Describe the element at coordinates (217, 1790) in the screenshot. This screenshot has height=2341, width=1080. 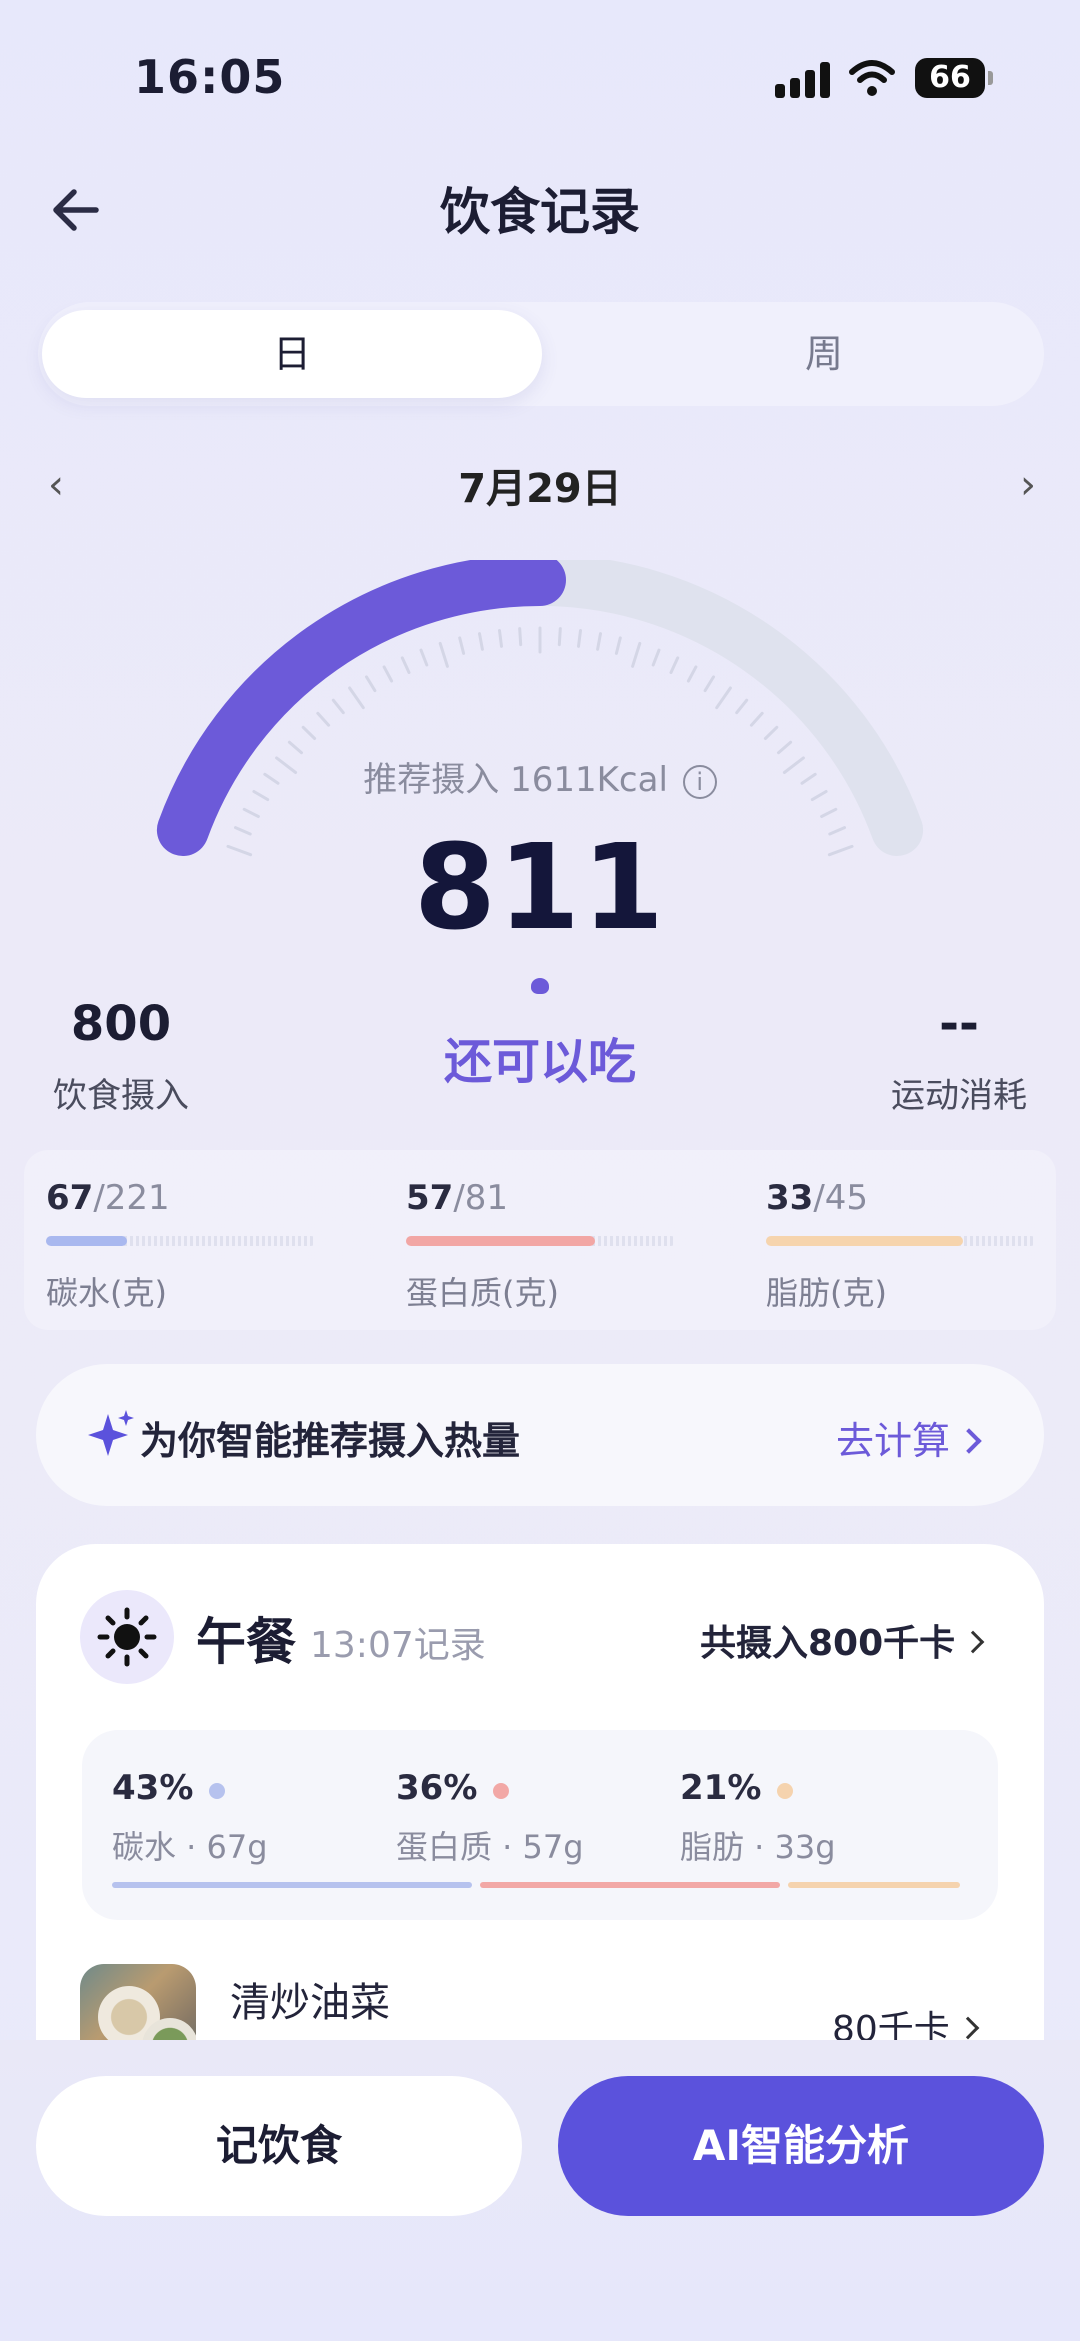
I see `carbs-dot` at that location.